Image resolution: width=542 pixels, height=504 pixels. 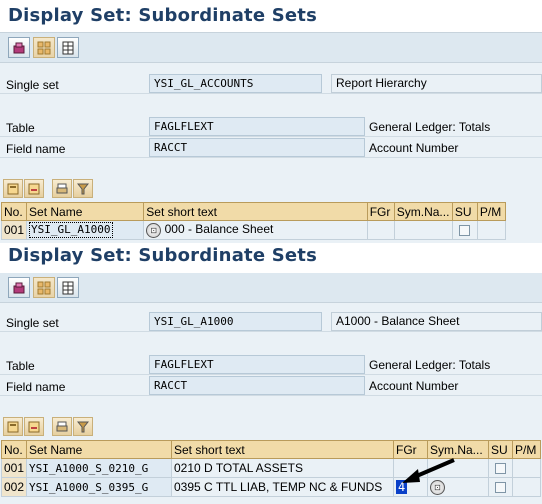 I want to click on single-set-field: YSI_GL_ACCOUNTS, so click(x=235, y=83).